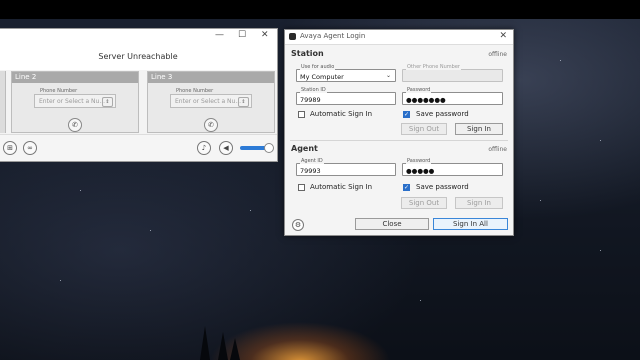 The height and width of the screenshot is (360, 640). What do you see at coordinates (420, 171) in the screenshot?
I see `agent-password-value: ●●●●●` at bounding box center [420, 171].